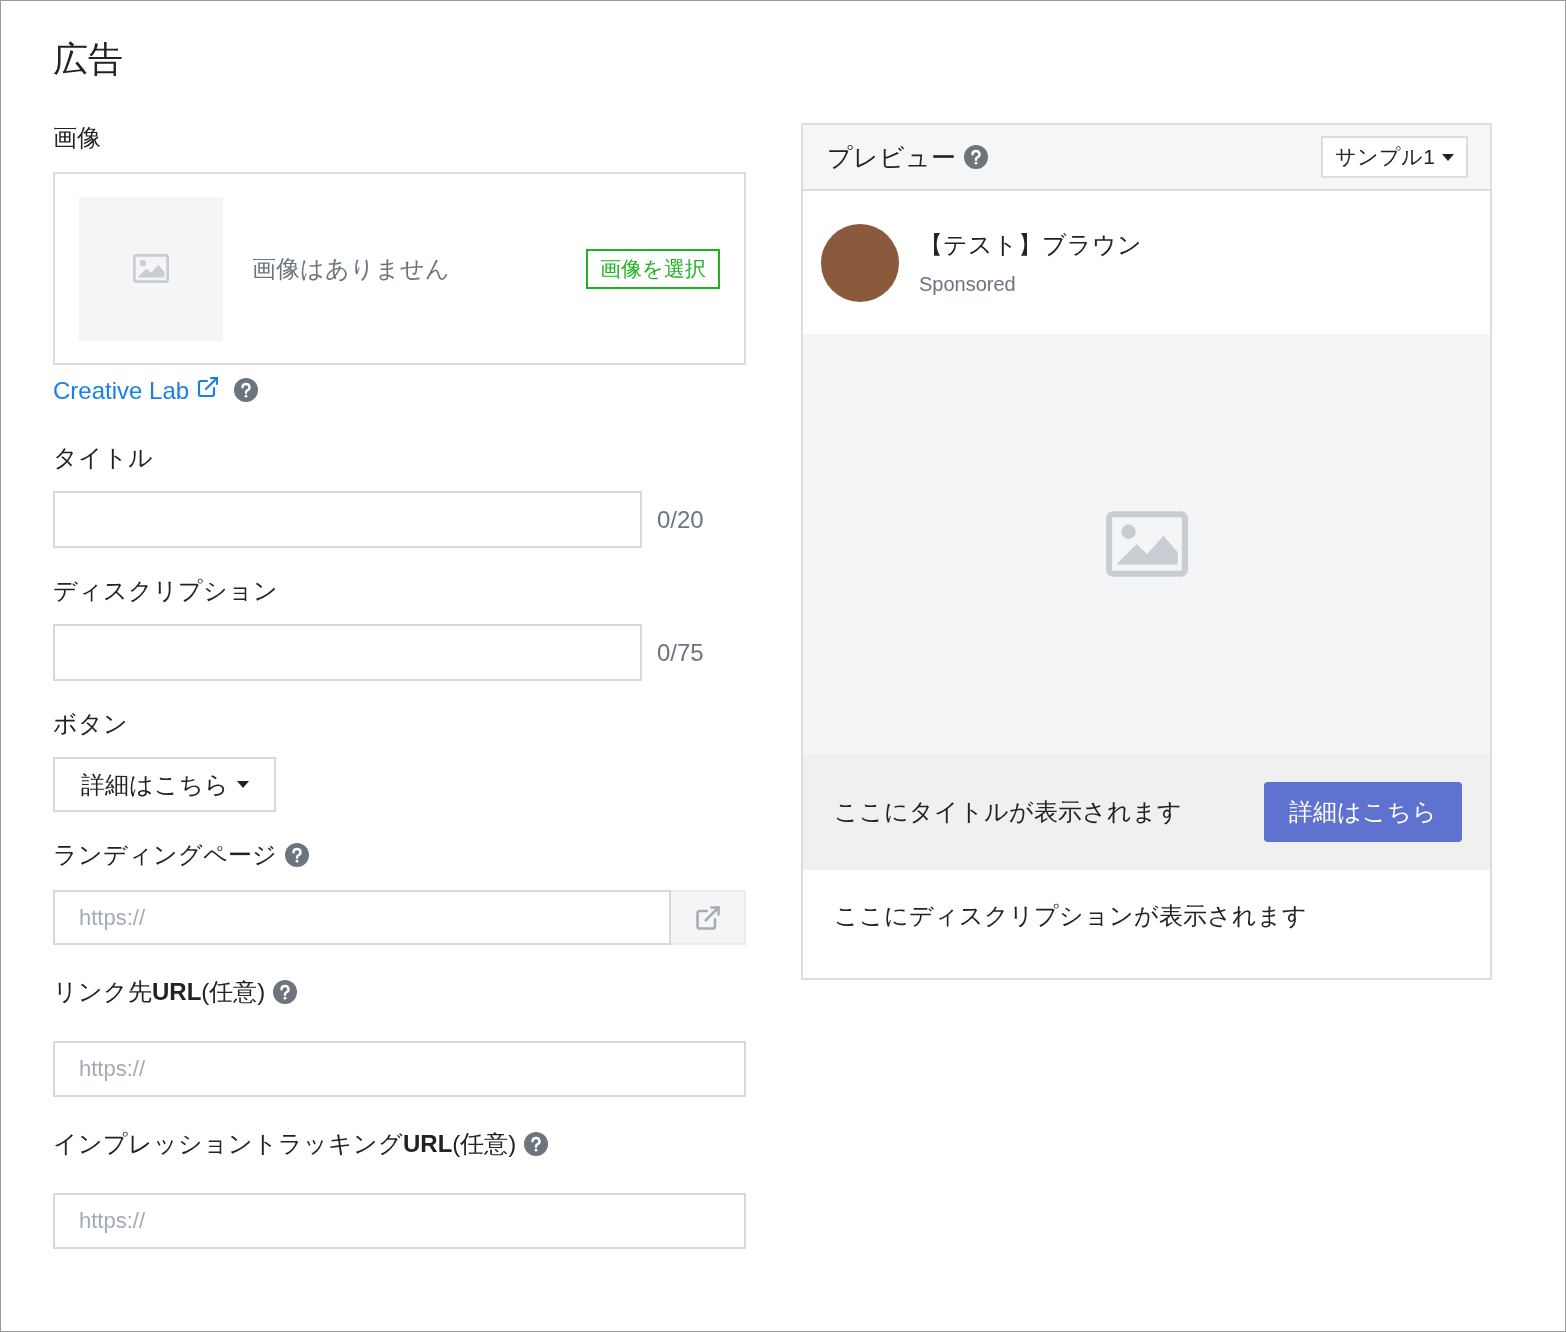 Image resolution: width=1566 pixels, height=1332 pixels. Describe the element at coordinates (285, 1144) in the screenshot. I see `field-label: インプレッショントラッキングURL(任意)` at that location.